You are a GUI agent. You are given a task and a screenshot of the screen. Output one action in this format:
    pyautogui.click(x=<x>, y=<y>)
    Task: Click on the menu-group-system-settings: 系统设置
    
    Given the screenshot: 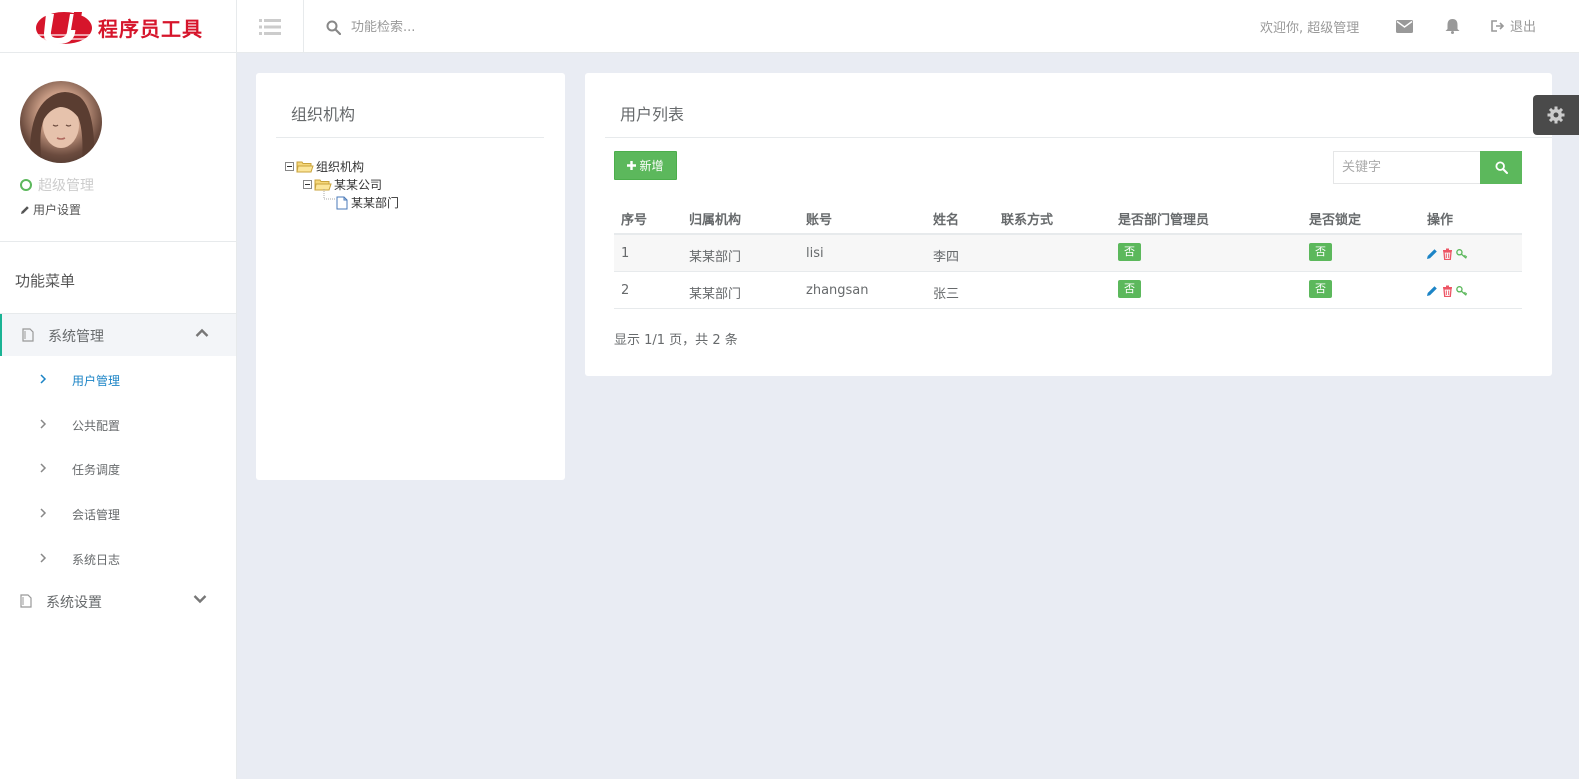 What is the action you would take?
    pyautogui.click(x=118, y=601)
    